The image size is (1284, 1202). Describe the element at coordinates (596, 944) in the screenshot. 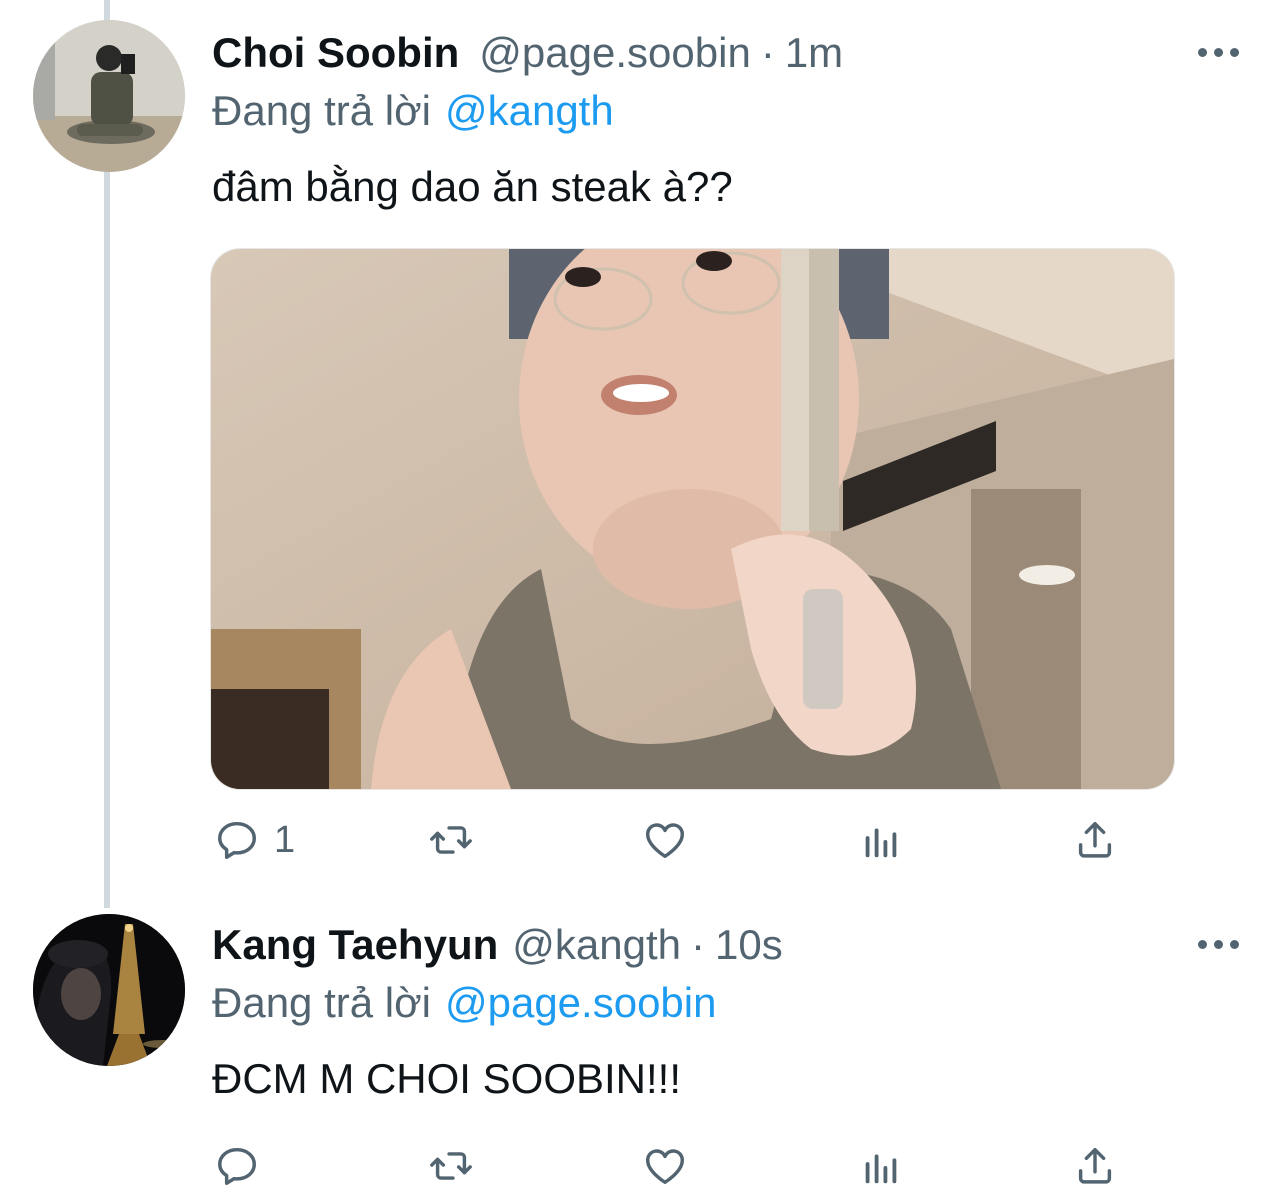

I see `author-handle: @kangth` at that location.